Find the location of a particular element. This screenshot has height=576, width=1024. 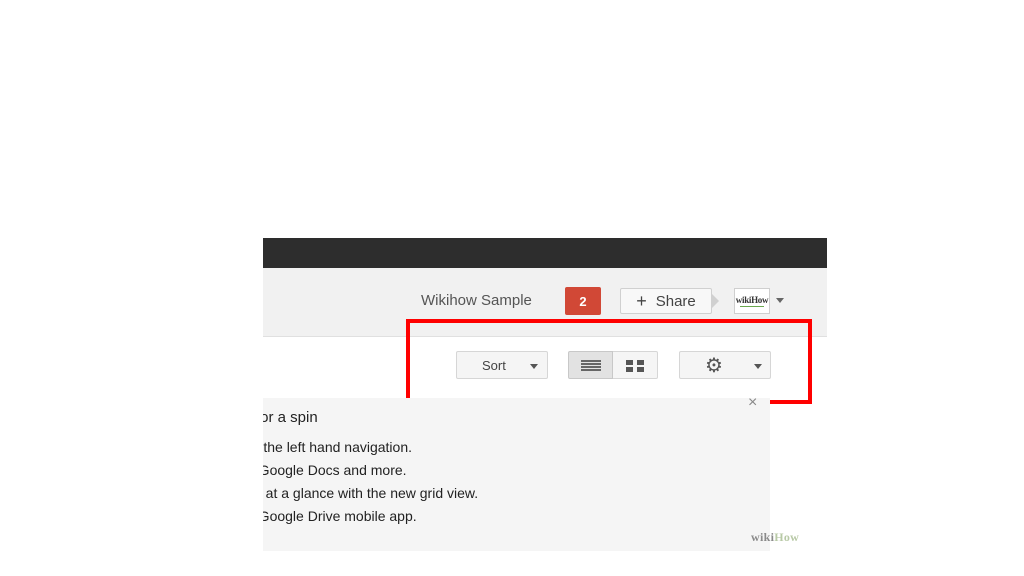

promo-item: es at a glance with the new grid view. is located at coordinates (371, 493).